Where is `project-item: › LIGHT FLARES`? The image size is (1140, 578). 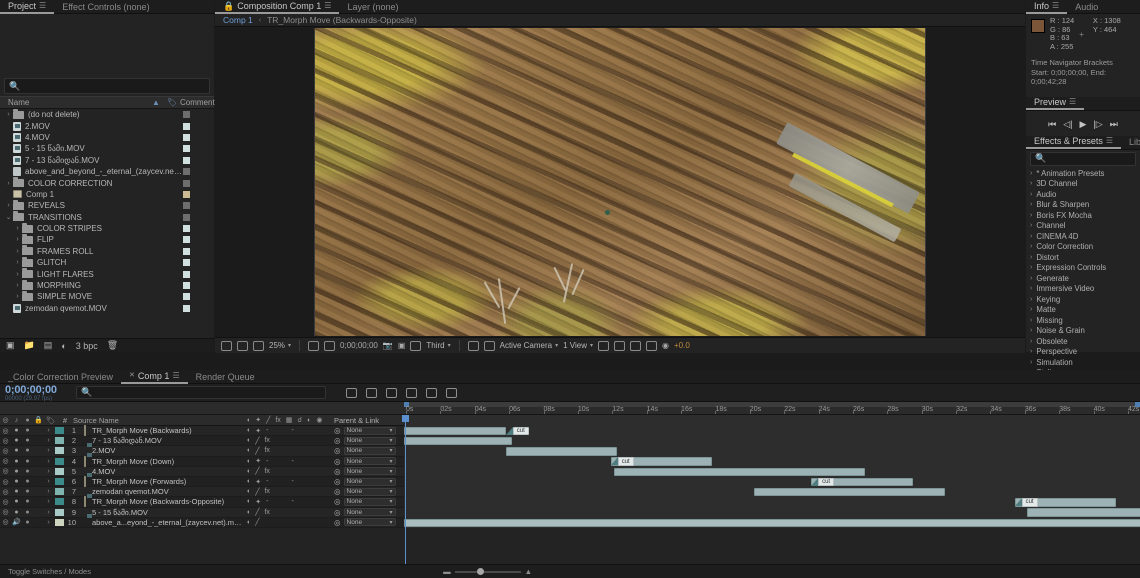 project-item: › LIGHT FLARES is located at coordinates (107, 273).